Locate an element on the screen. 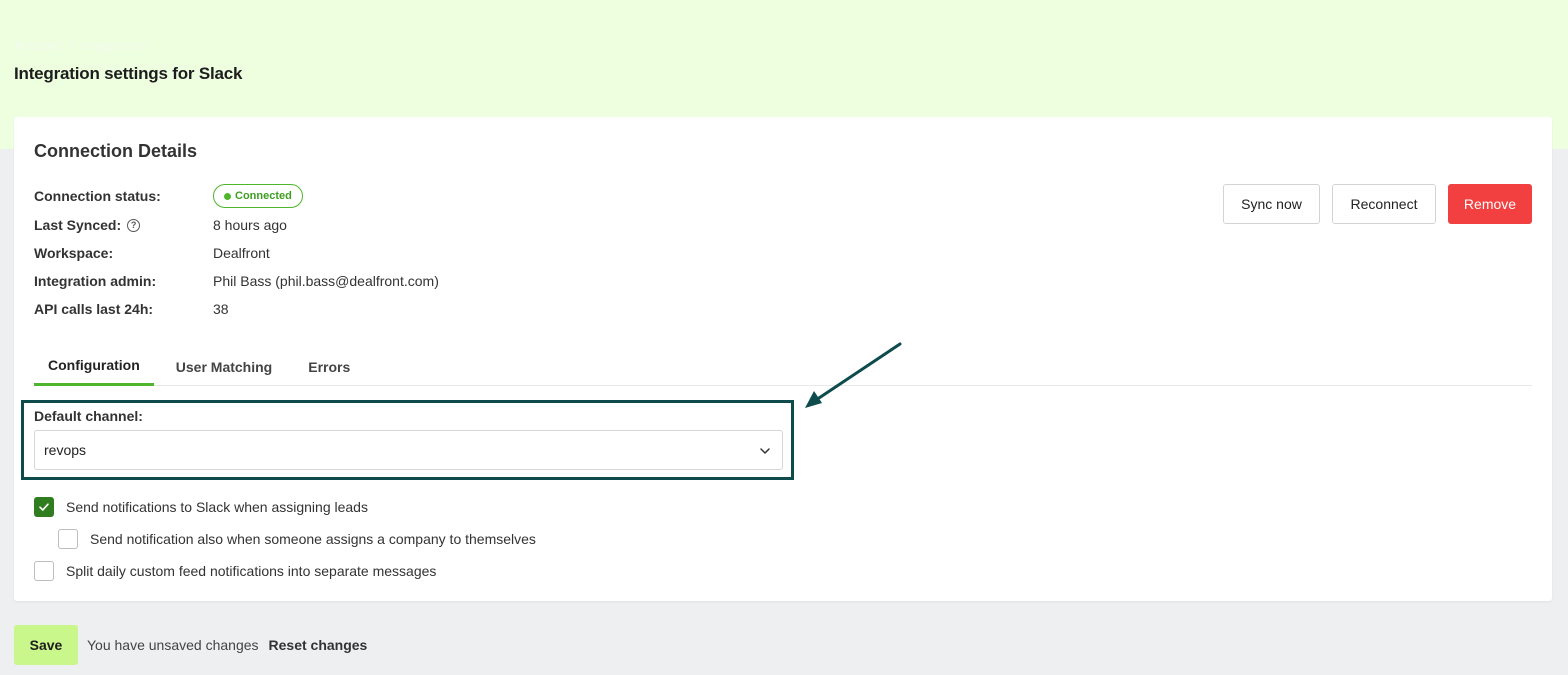  connection-status-row: Connection status: Connected is located at coordinates (168, 196).